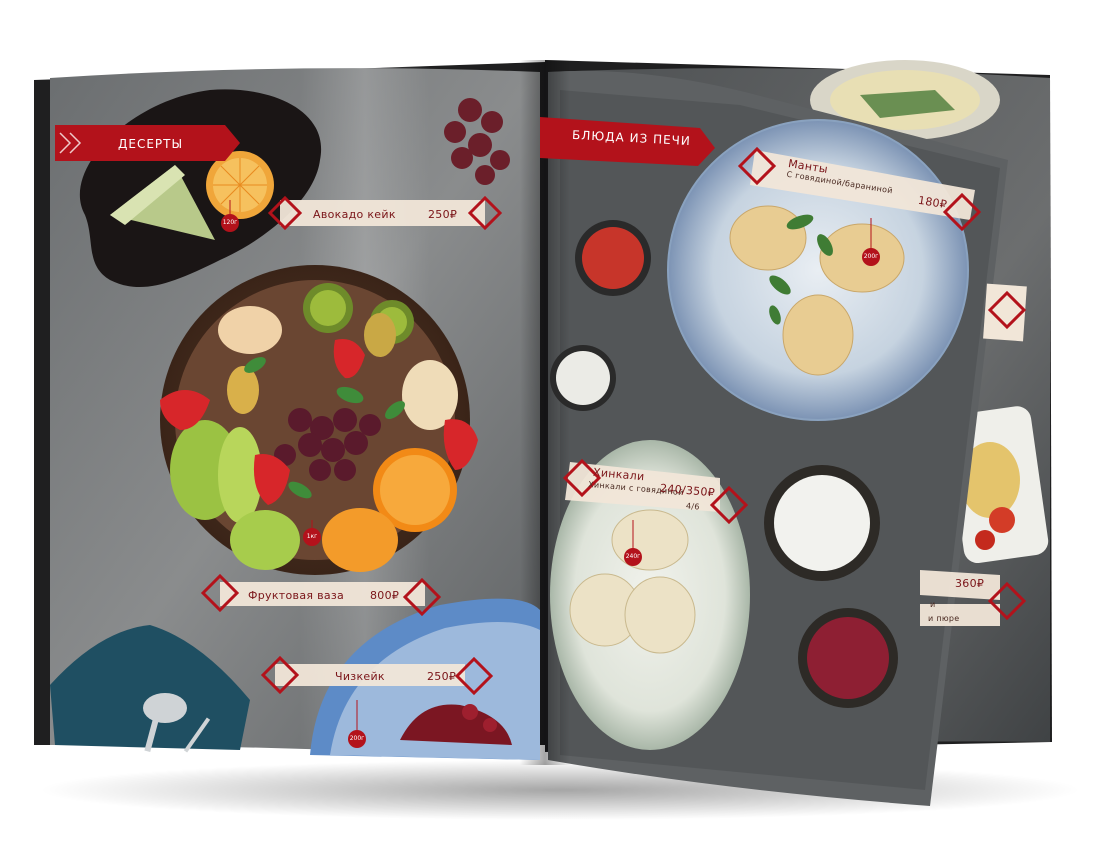 Image resolution: width=1093 pixels, height=852 pixels. What do you see at coordinates (970, 583) in the screenshot?
I see `potato-dish-price: 360₽` at bounding box center [970, 583].